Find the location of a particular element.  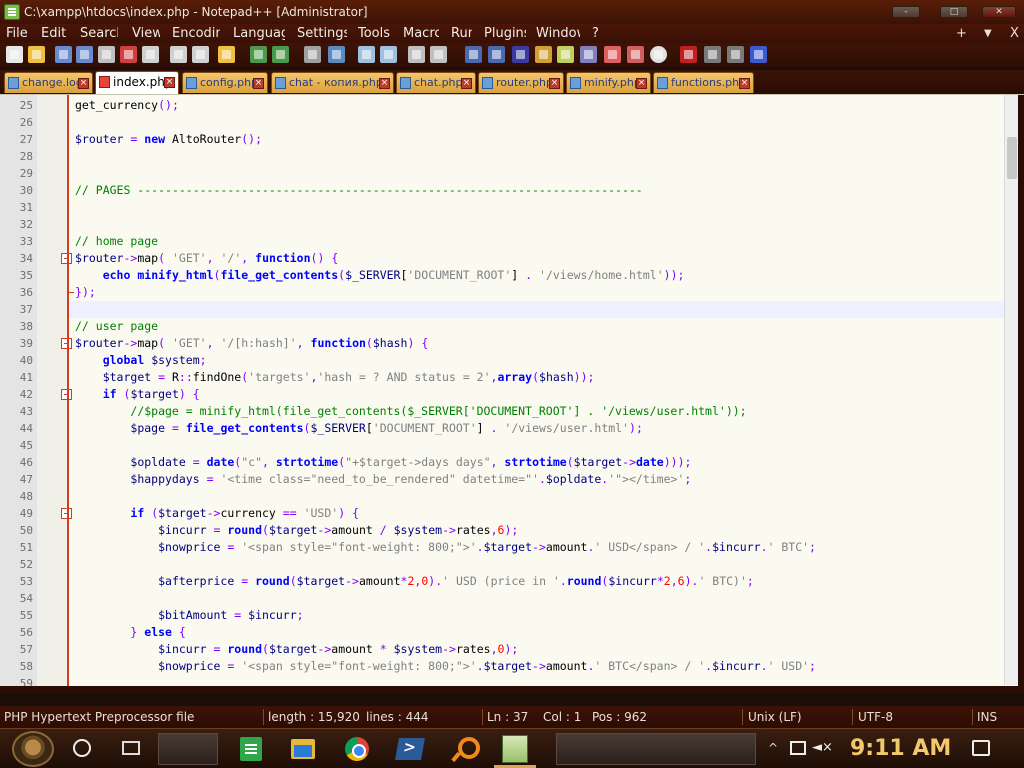

network-icon is located at coordinates (798, 748).